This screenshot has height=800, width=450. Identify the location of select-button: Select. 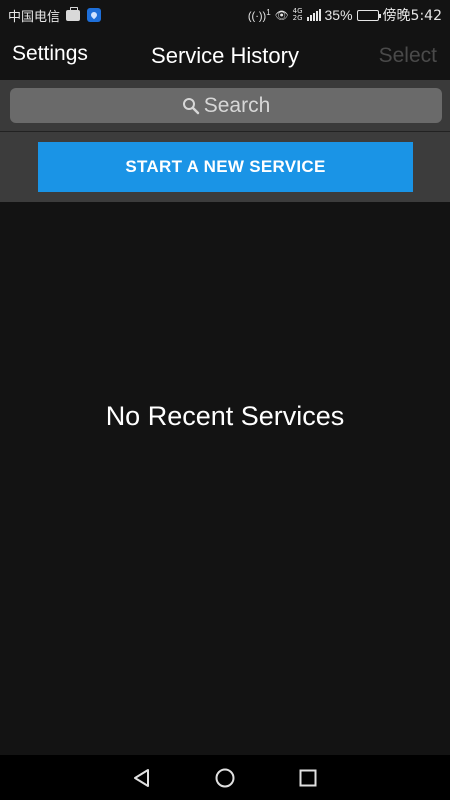
(408, 56).